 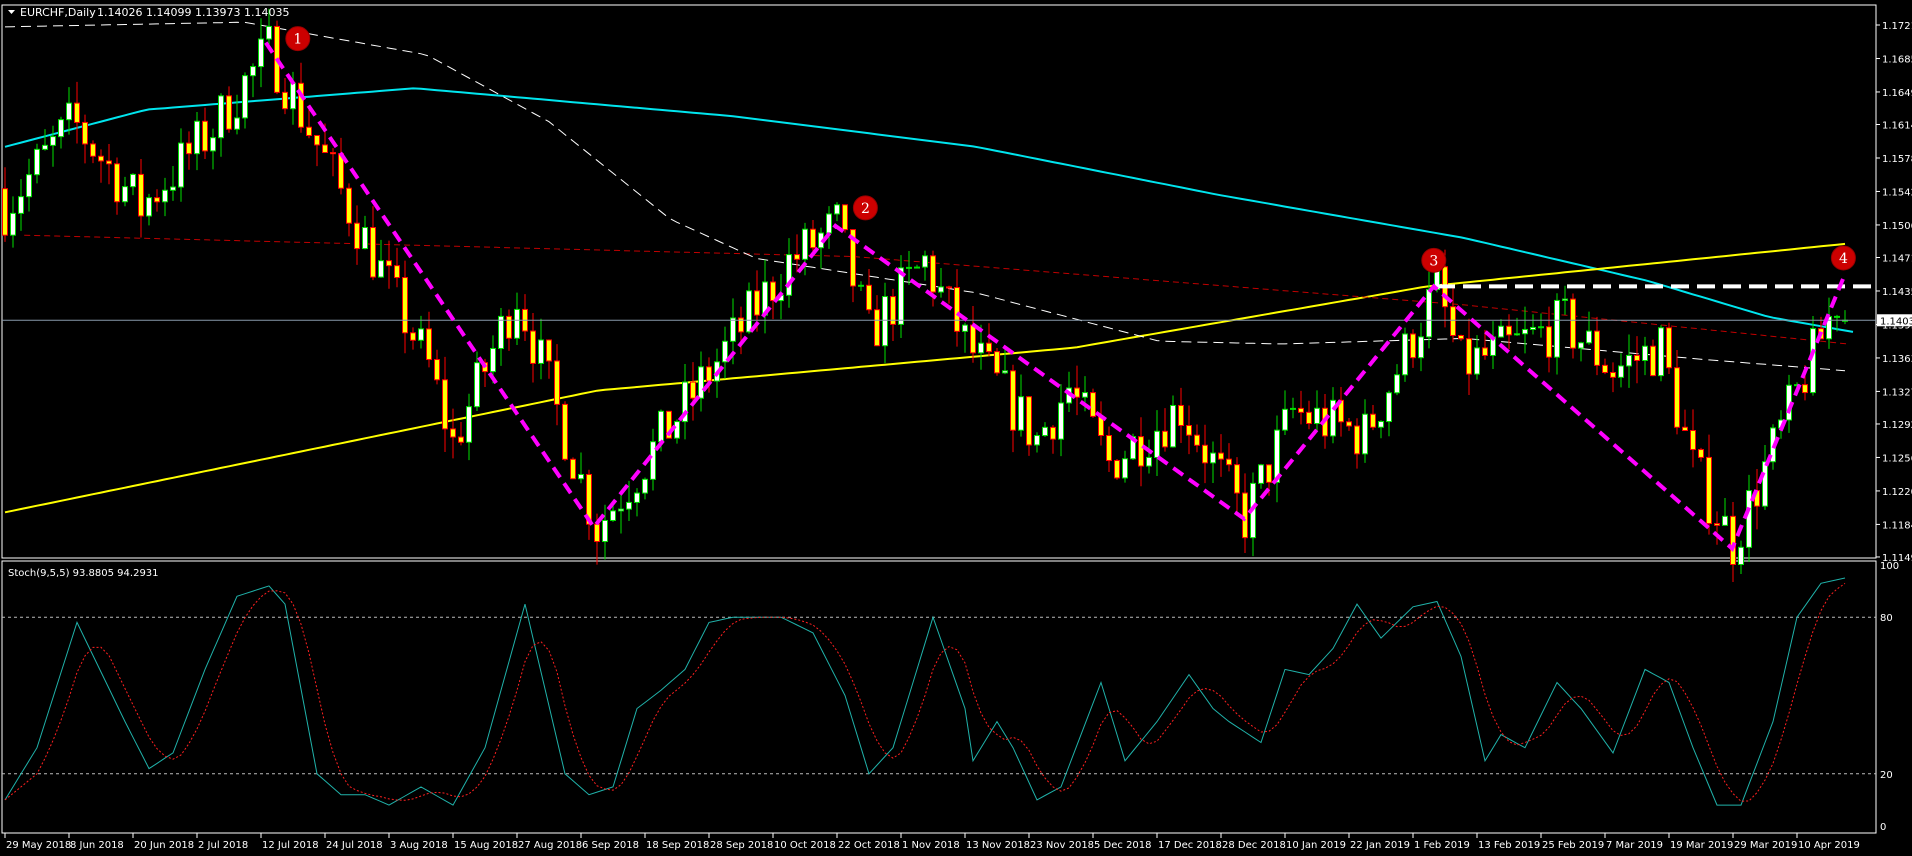 What do you see at coordinates (83, 573) in the screenshot?
I see `stoch-label: Stoch(9,5,5) 93.8805 94.2931` at bounding box center [83, 573].